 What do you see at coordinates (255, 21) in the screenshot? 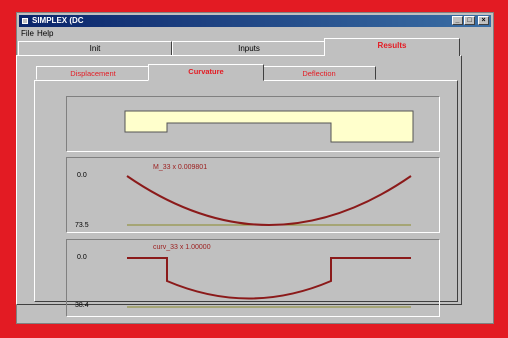
I see `title-bar: SIMPLEX (DC _ □ ×` at bounding box center [255, 21].